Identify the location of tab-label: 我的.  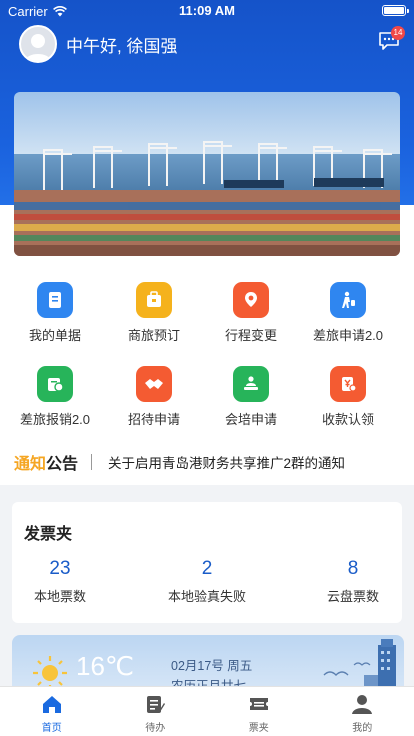
(362, 728).